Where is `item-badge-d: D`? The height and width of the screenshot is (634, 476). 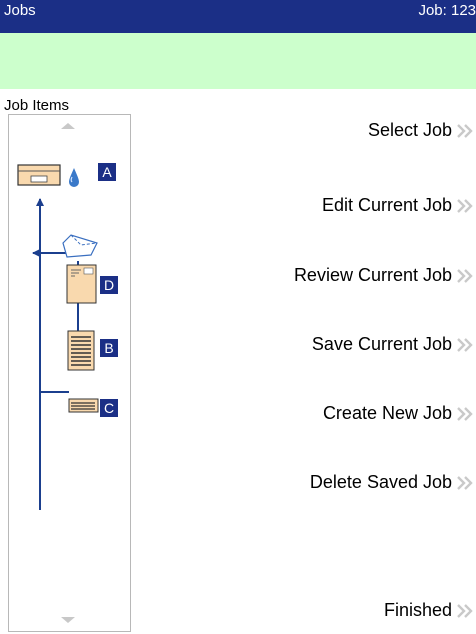
item-badge-d: D is located at coordinates (109, 285).